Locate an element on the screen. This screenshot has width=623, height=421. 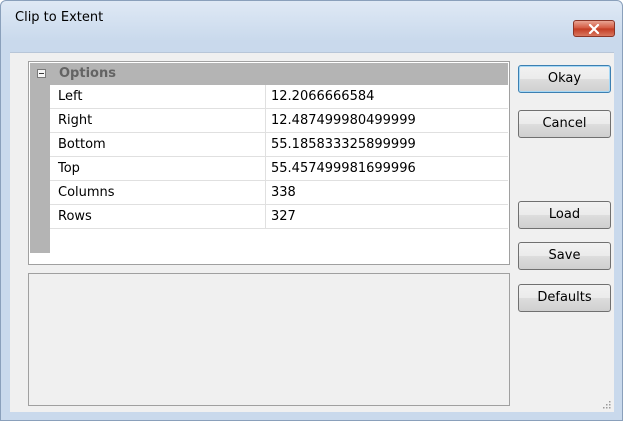
property-row-top: Top 55.457499981699996 is located at coordinates (279, 169).